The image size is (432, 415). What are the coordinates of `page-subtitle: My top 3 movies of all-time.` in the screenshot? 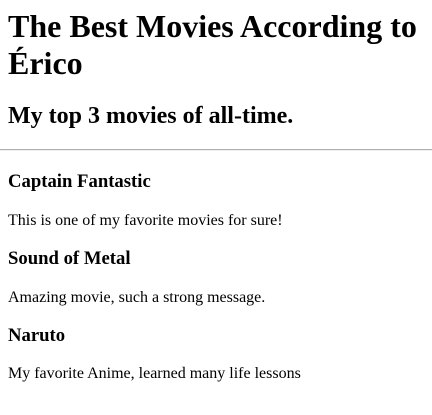 It's located at (151, 116).